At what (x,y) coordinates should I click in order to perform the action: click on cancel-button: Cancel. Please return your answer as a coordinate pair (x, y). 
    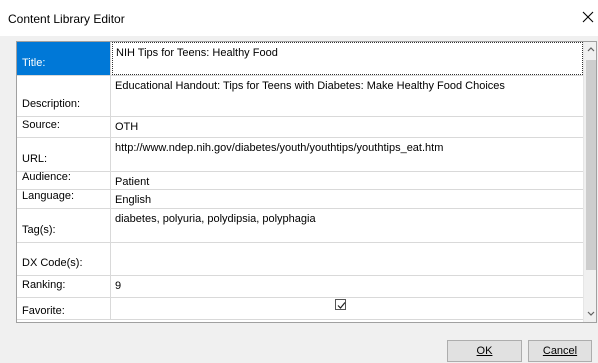
    Looking at the image, I should click on (560, 351).